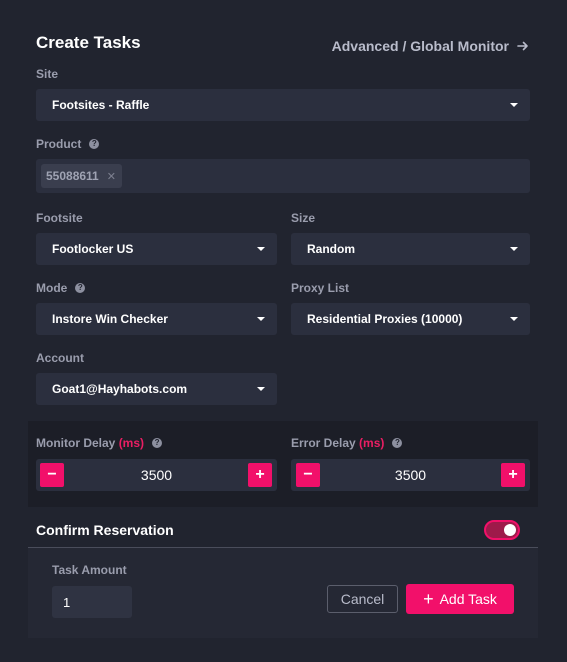 The height and width of the screenshot is (662, 567). I want to click on account-select: Goat1@Hayhabots.com, so click(156, 389).